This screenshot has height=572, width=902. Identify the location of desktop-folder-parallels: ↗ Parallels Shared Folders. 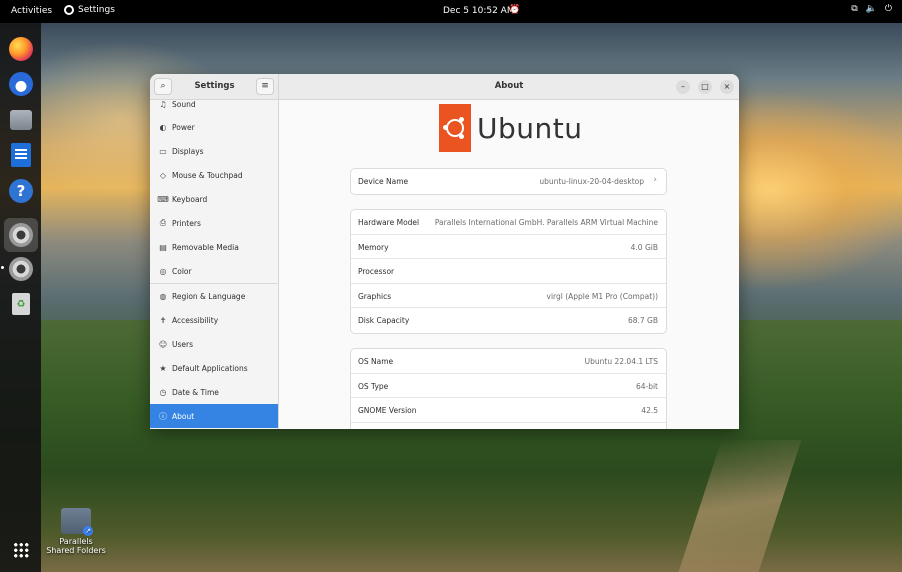
(76, 531).